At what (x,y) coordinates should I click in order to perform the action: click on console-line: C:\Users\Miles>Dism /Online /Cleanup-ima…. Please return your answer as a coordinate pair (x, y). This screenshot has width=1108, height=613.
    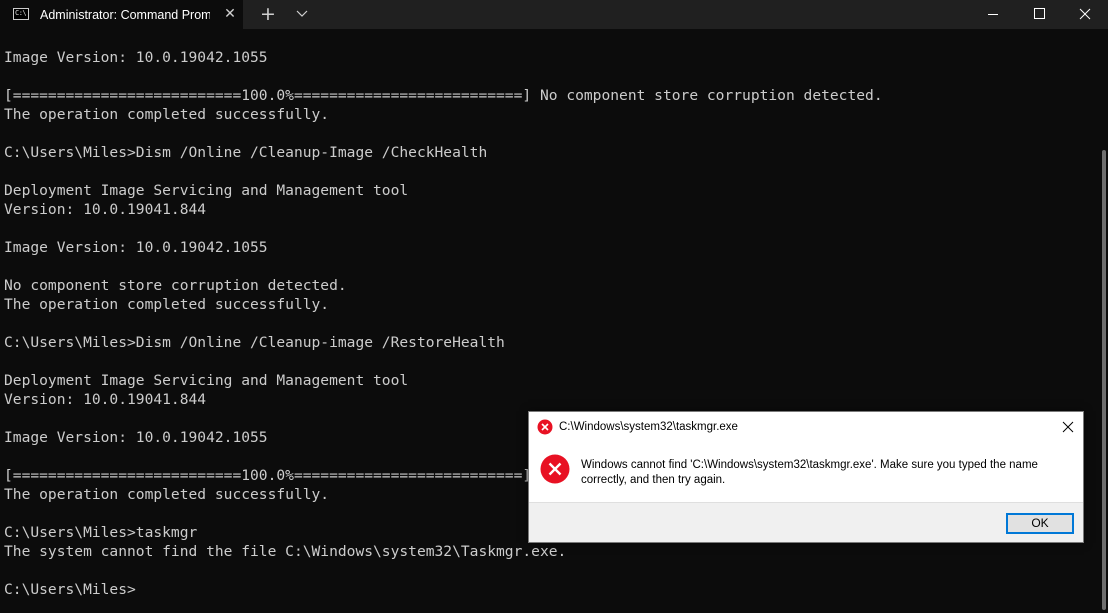
    Looking at the image, I should click on (254, 342).